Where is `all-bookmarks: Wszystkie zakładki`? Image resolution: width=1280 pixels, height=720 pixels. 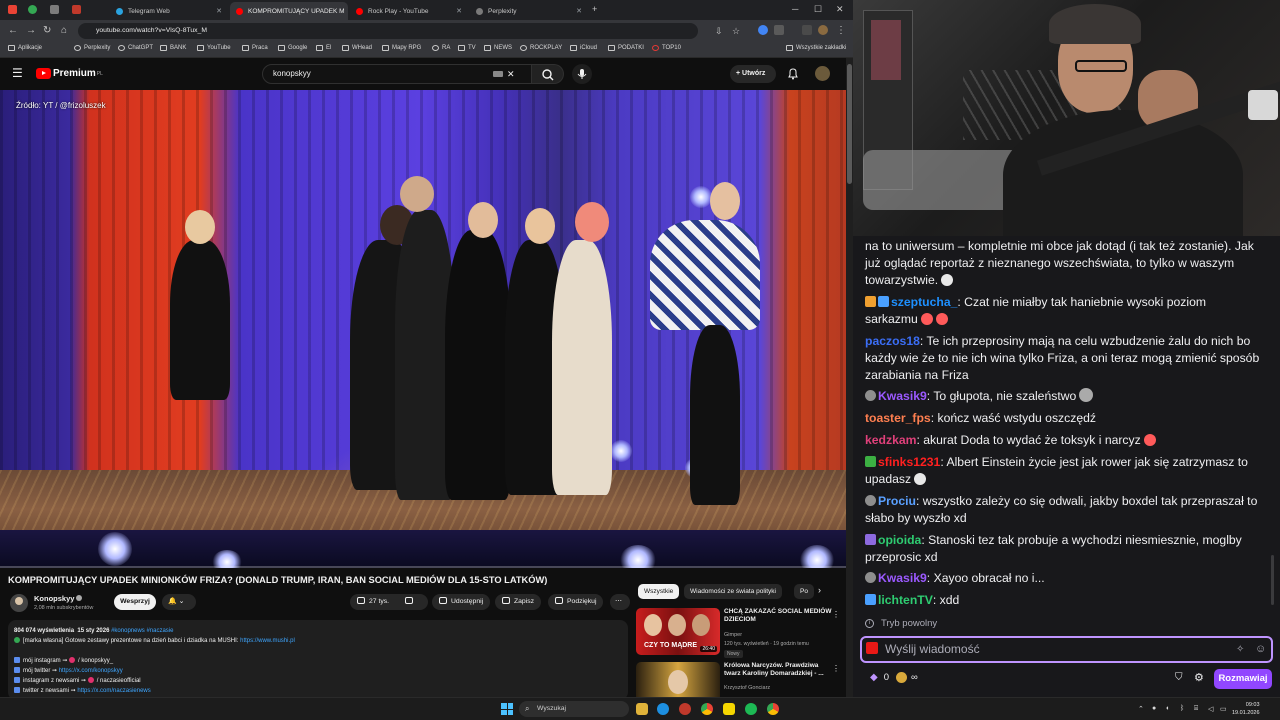
all-bookmarks: Wszystkie zakładki is located at coordinates (816, 48).